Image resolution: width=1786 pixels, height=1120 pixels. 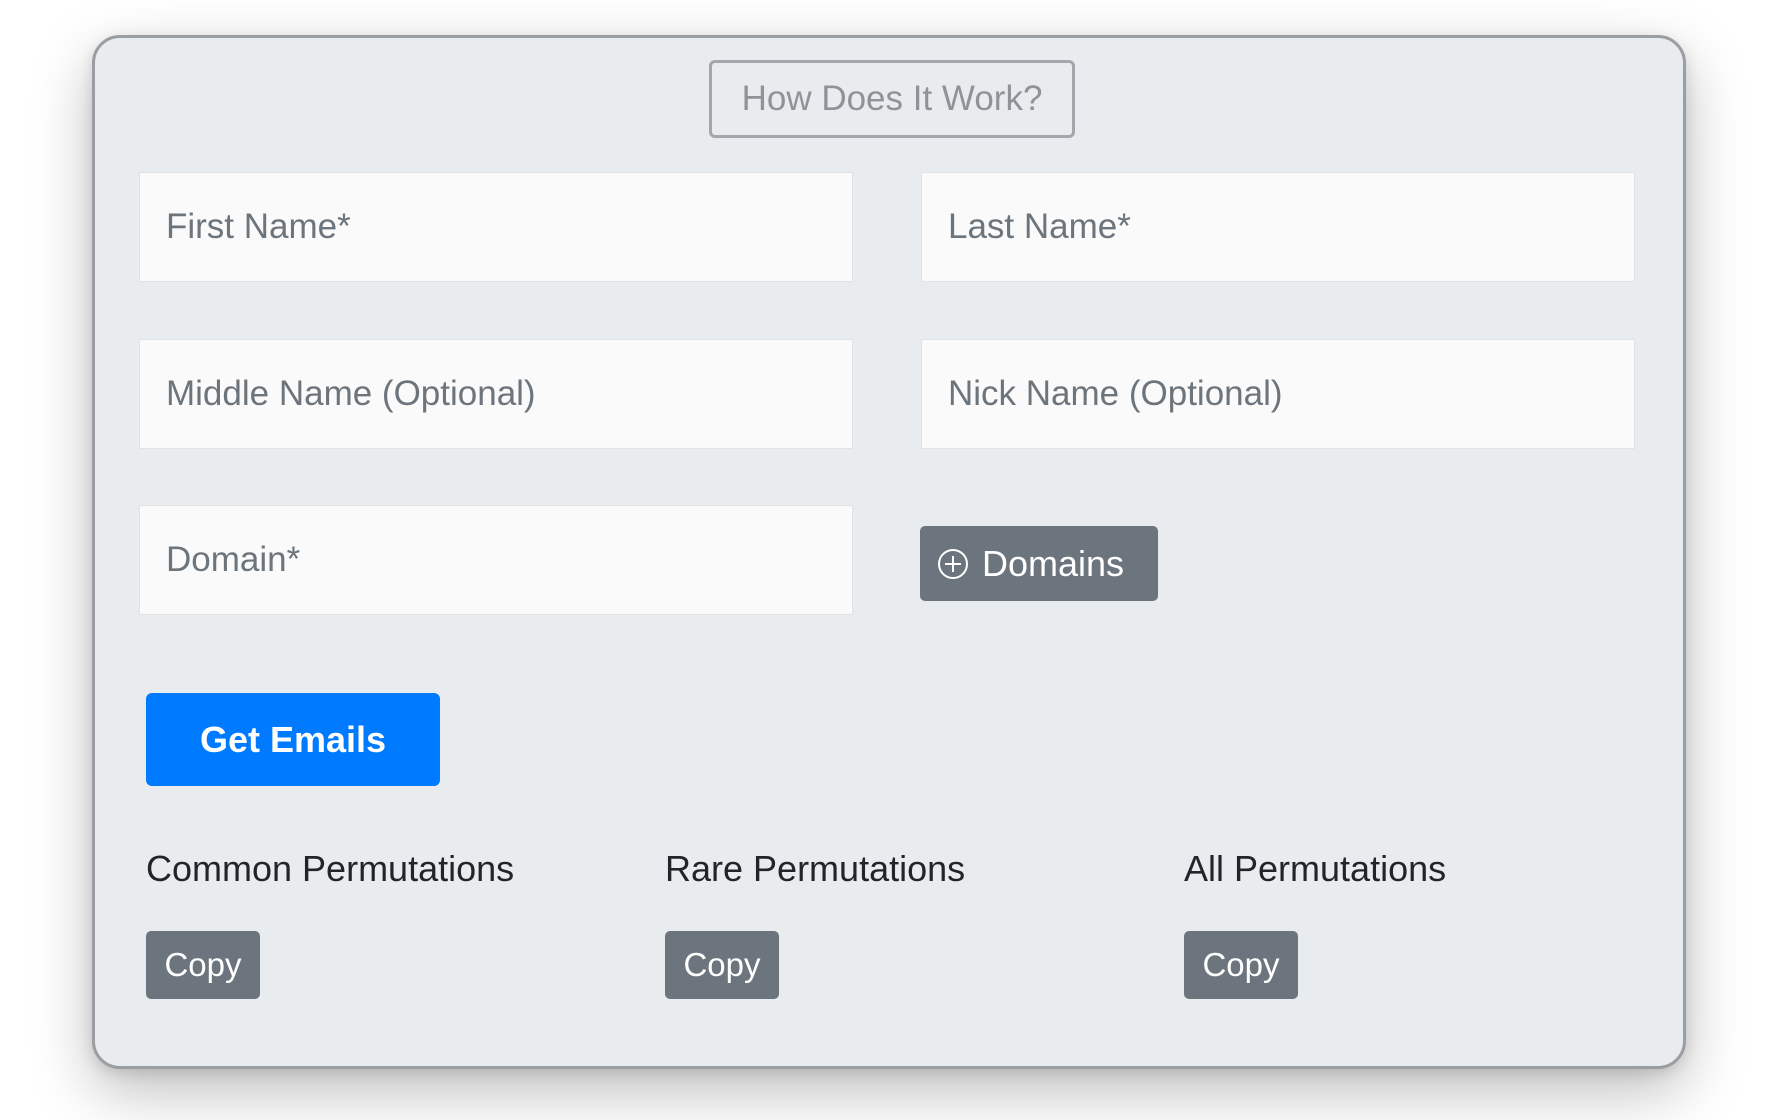 I want to click on copy-common-button: Copy, so click(x=203, y=965).